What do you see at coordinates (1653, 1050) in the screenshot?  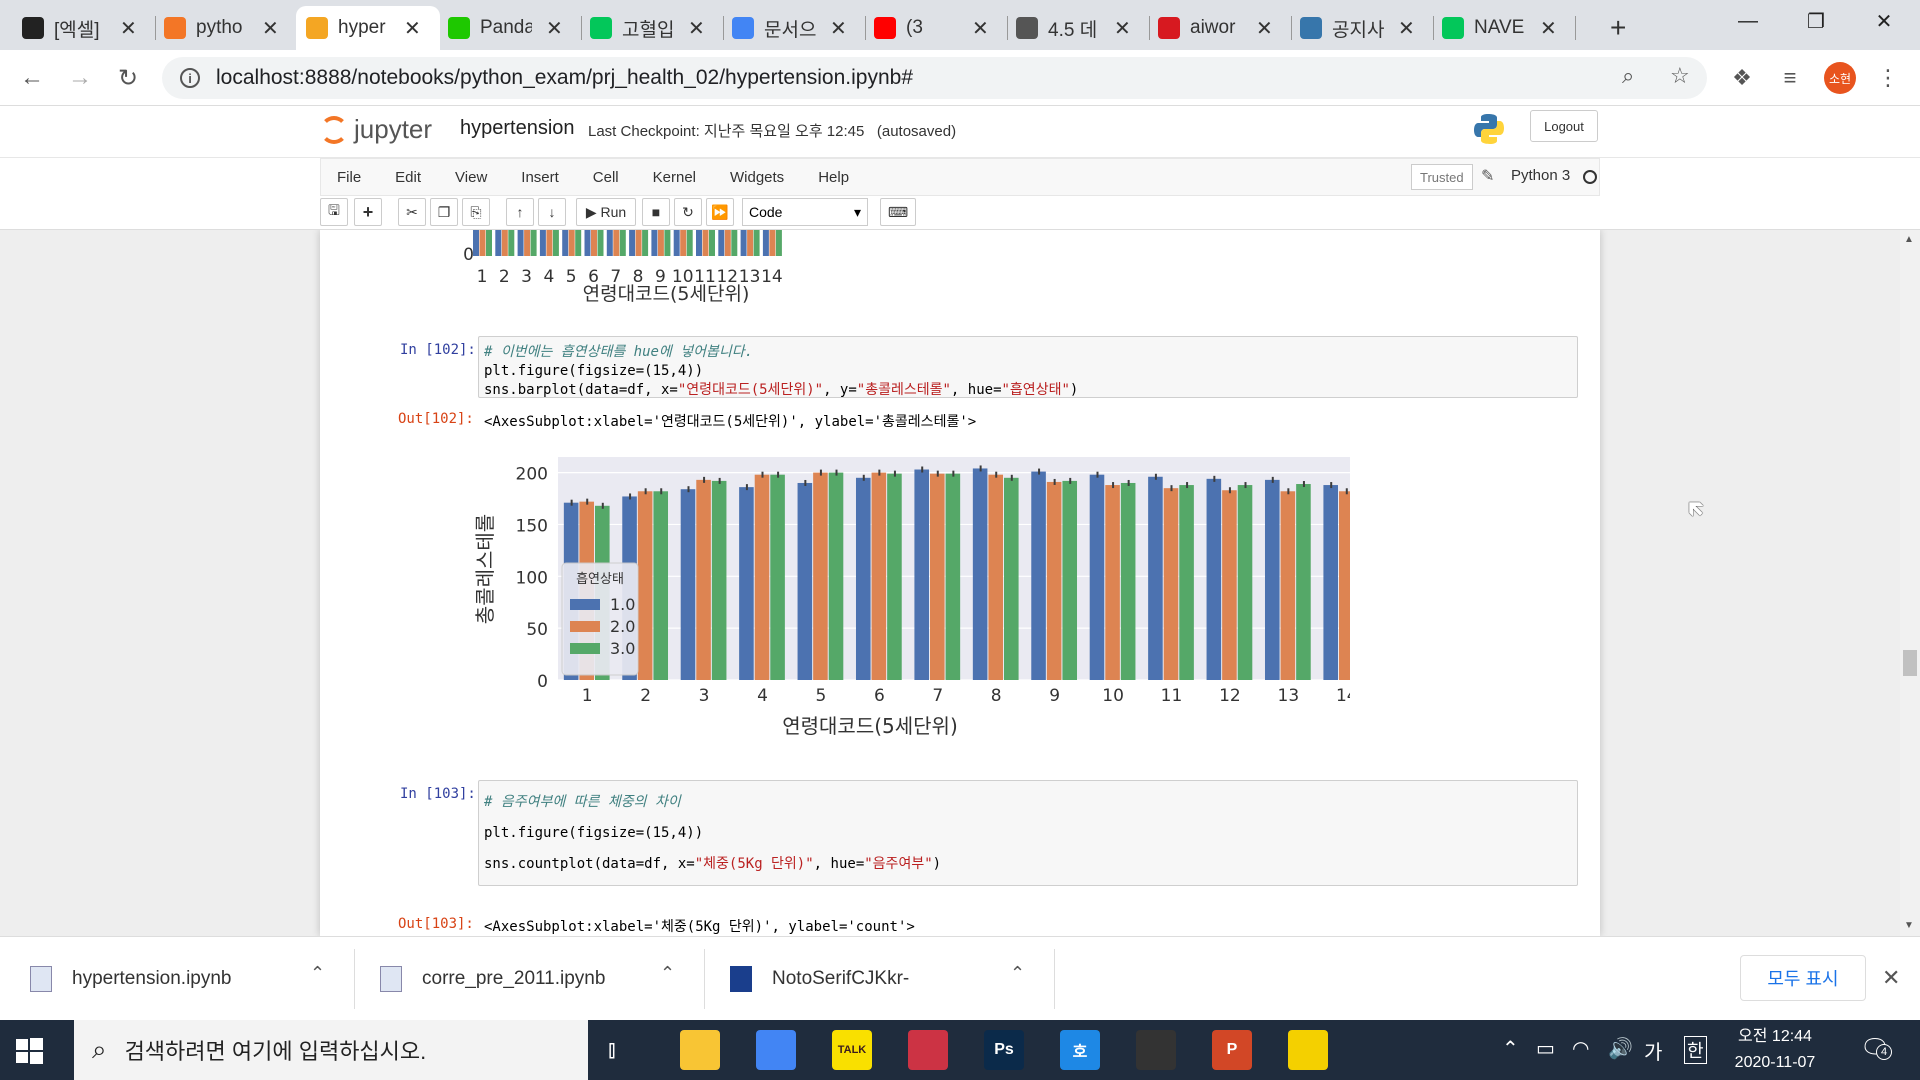 I see `ime-mode-indicator: 가` at bounding box center [1653, 1050].